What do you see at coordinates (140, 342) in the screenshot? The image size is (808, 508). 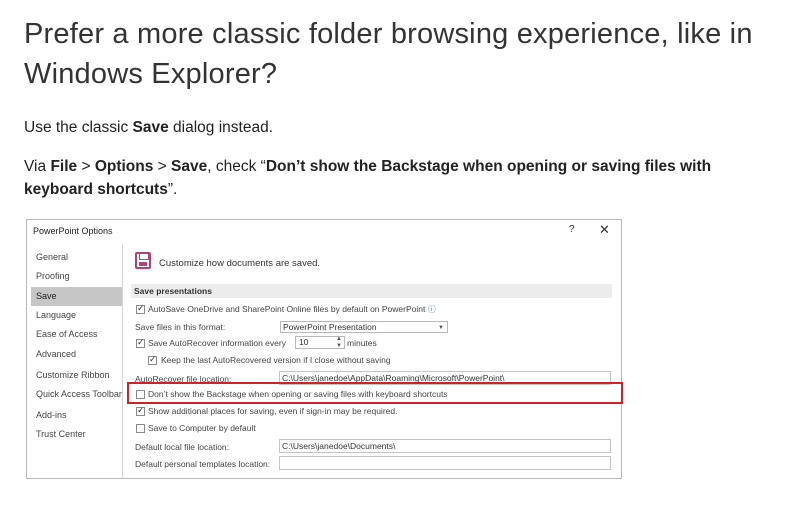 I see `autorecover-checkbox` at bounding box center [140, 342].